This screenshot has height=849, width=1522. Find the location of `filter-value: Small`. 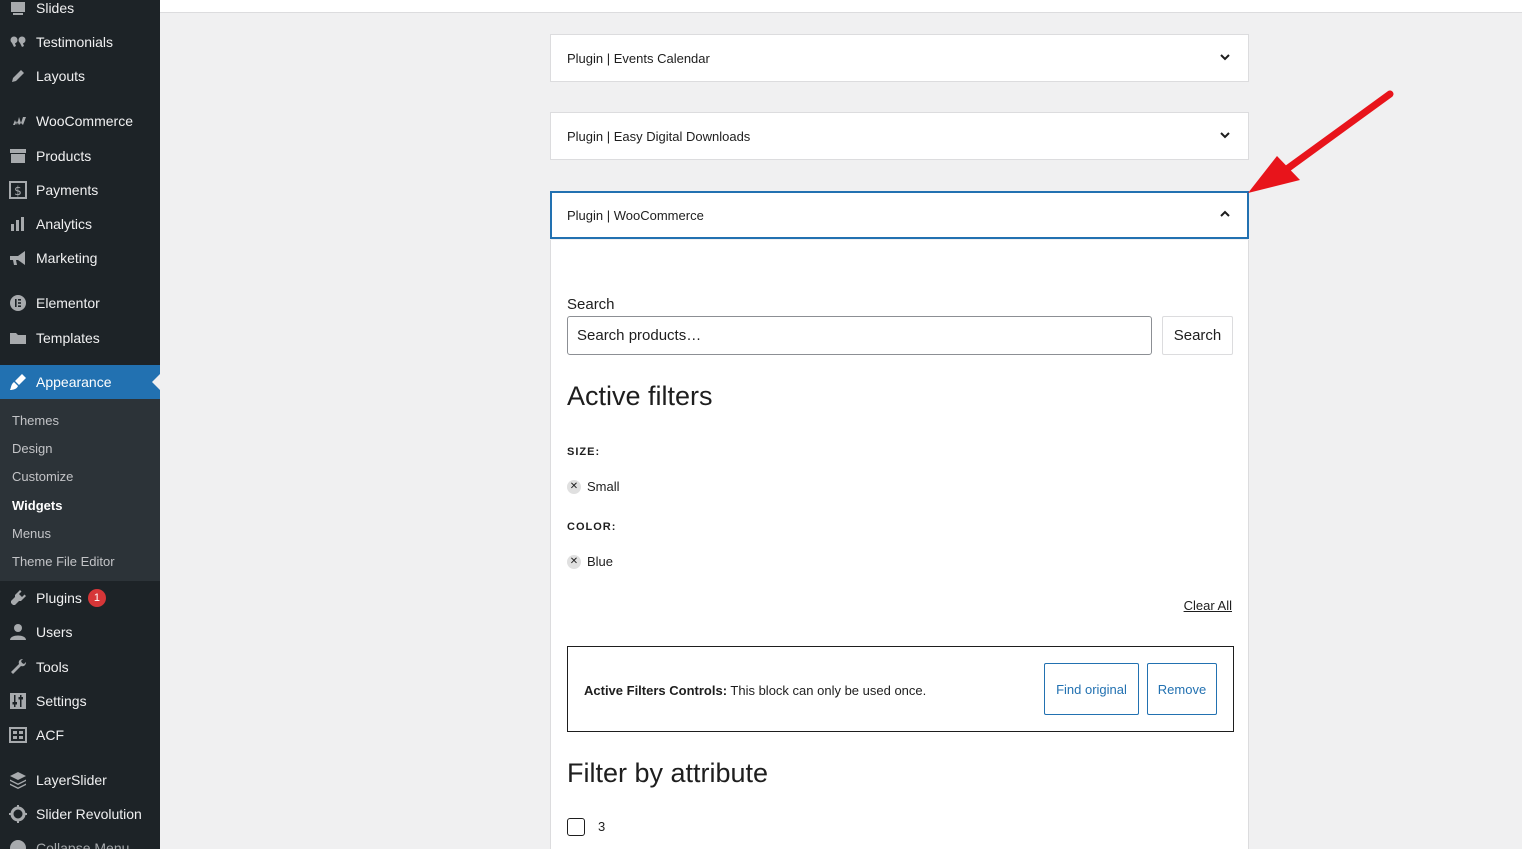

filter-value: Small is located at coordinates (603, 486).